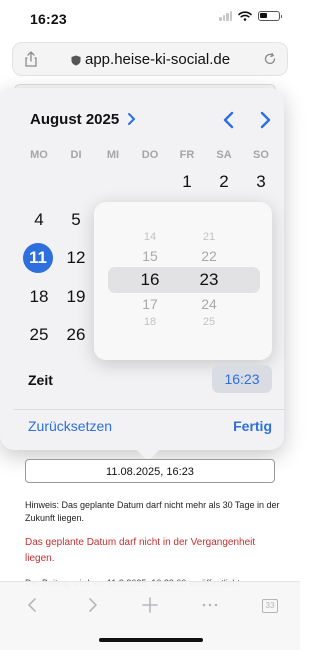 Image resolution: width=320 pixels, height=650 pixels. What do you see at coordinates (150, 304) in the screenshot?
I see `wheel-hour: 17` at bounding box center [150, 304].